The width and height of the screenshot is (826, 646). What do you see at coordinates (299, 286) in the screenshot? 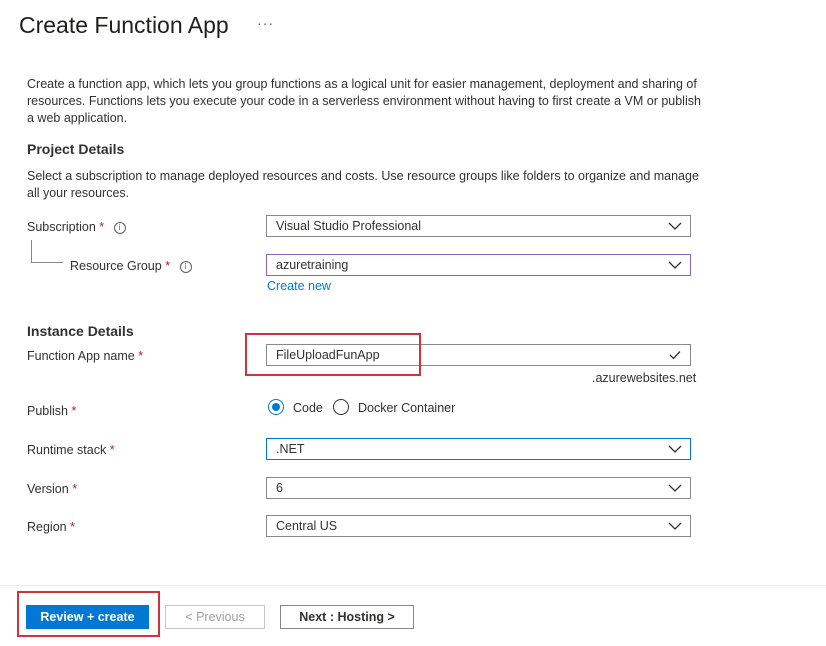
I see `create-new-link: Create new` at bounding box center [299, 286].